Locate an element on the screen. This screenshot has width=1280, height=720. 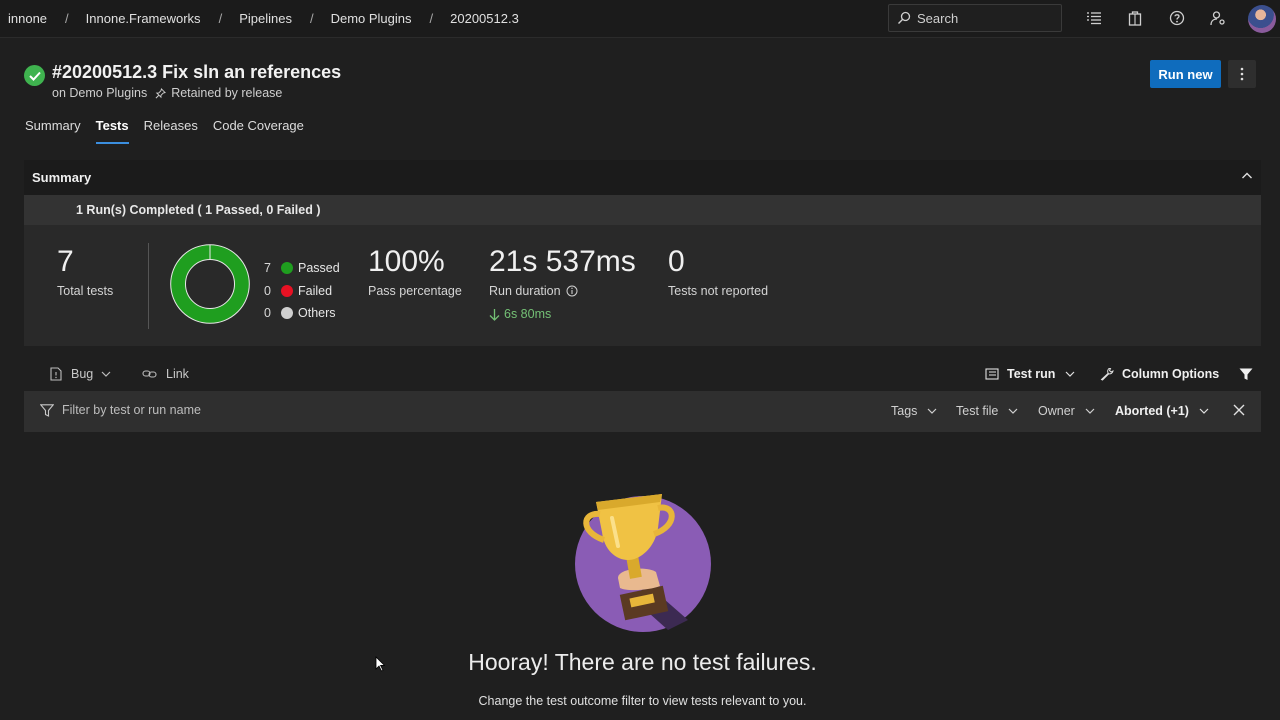
summary-header: Summary is located at coordinates (642, 177).